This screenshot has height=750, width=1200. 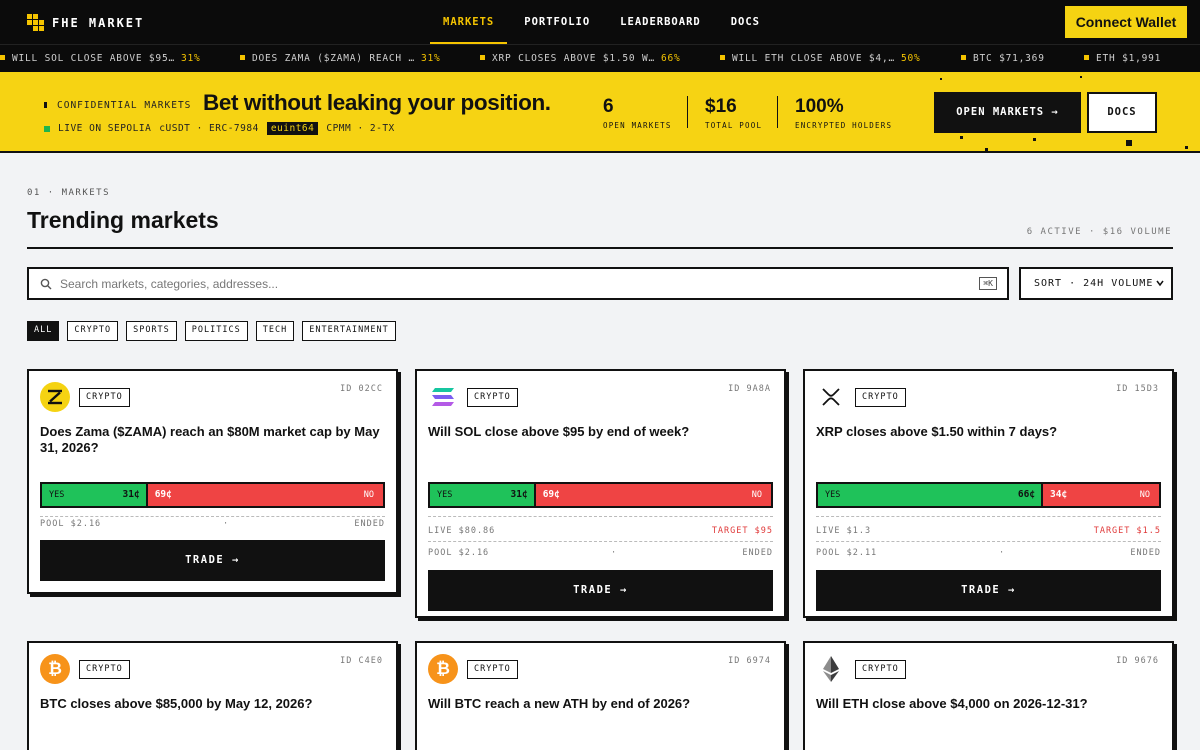 I want to click on ticker-item: XRP CLOSES ABOVE $1.50 W… 66%, so click(x=580, y=58).